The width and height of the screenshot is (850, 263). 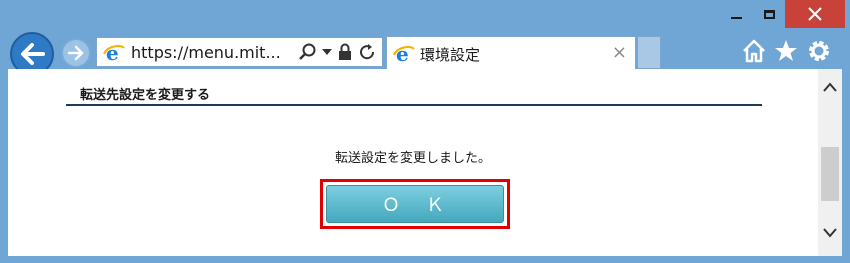 I want to click on scroll-down-icon, so click(x=830, y=233).